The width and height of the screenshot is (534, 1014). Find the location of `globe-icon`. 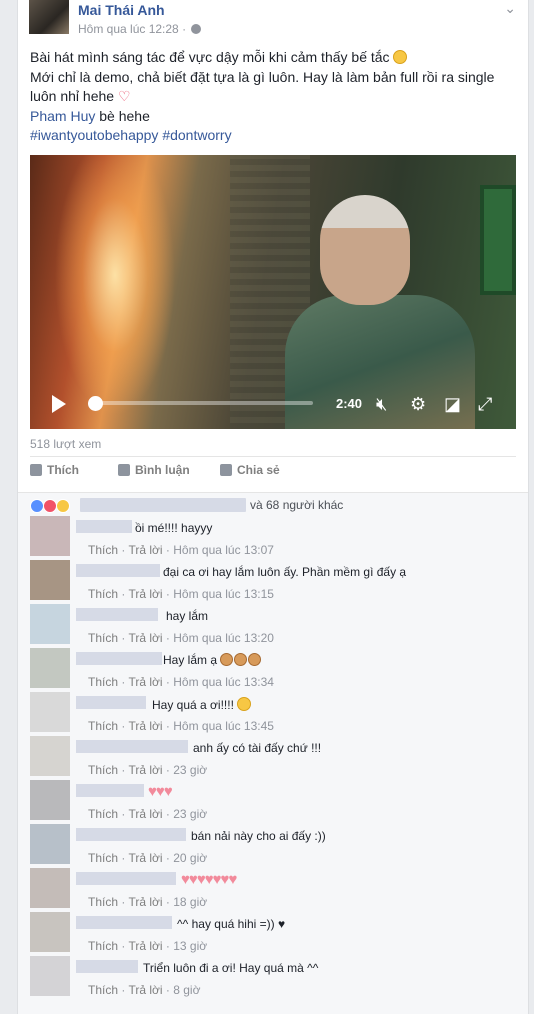

globe-icon is located at coordinates (196, 29).